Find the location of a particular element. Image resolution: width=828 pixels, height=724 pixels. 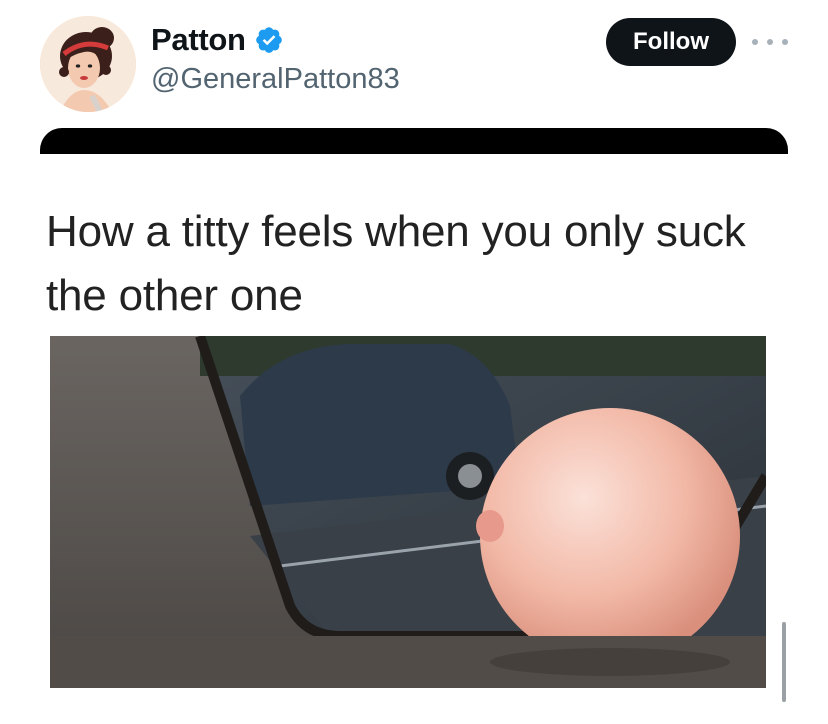

more-options-icon is located at coordinates (770, 42).